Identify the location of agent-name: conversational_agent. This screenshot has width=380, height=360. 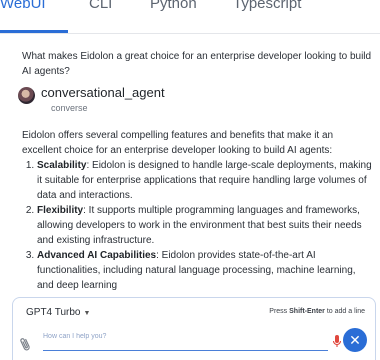
(103, 92).